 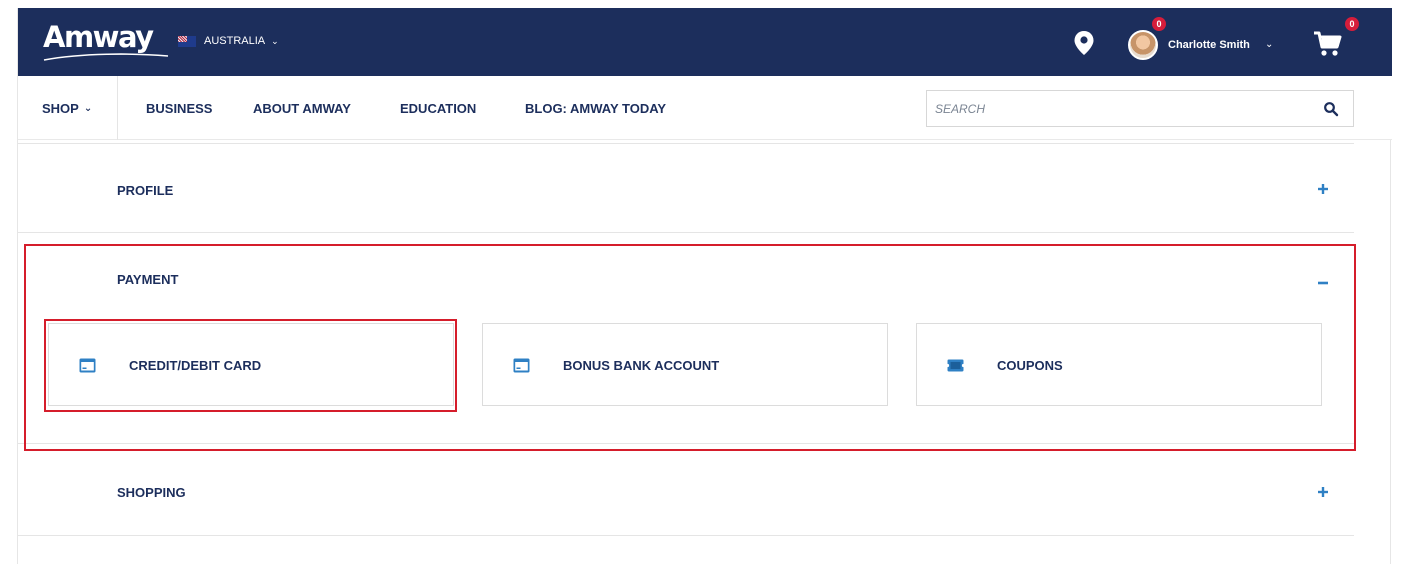 What do you see at coordinates (1143, 45) in the screenshot?
I see `user-avatar` at bounding box center [1143, 45].